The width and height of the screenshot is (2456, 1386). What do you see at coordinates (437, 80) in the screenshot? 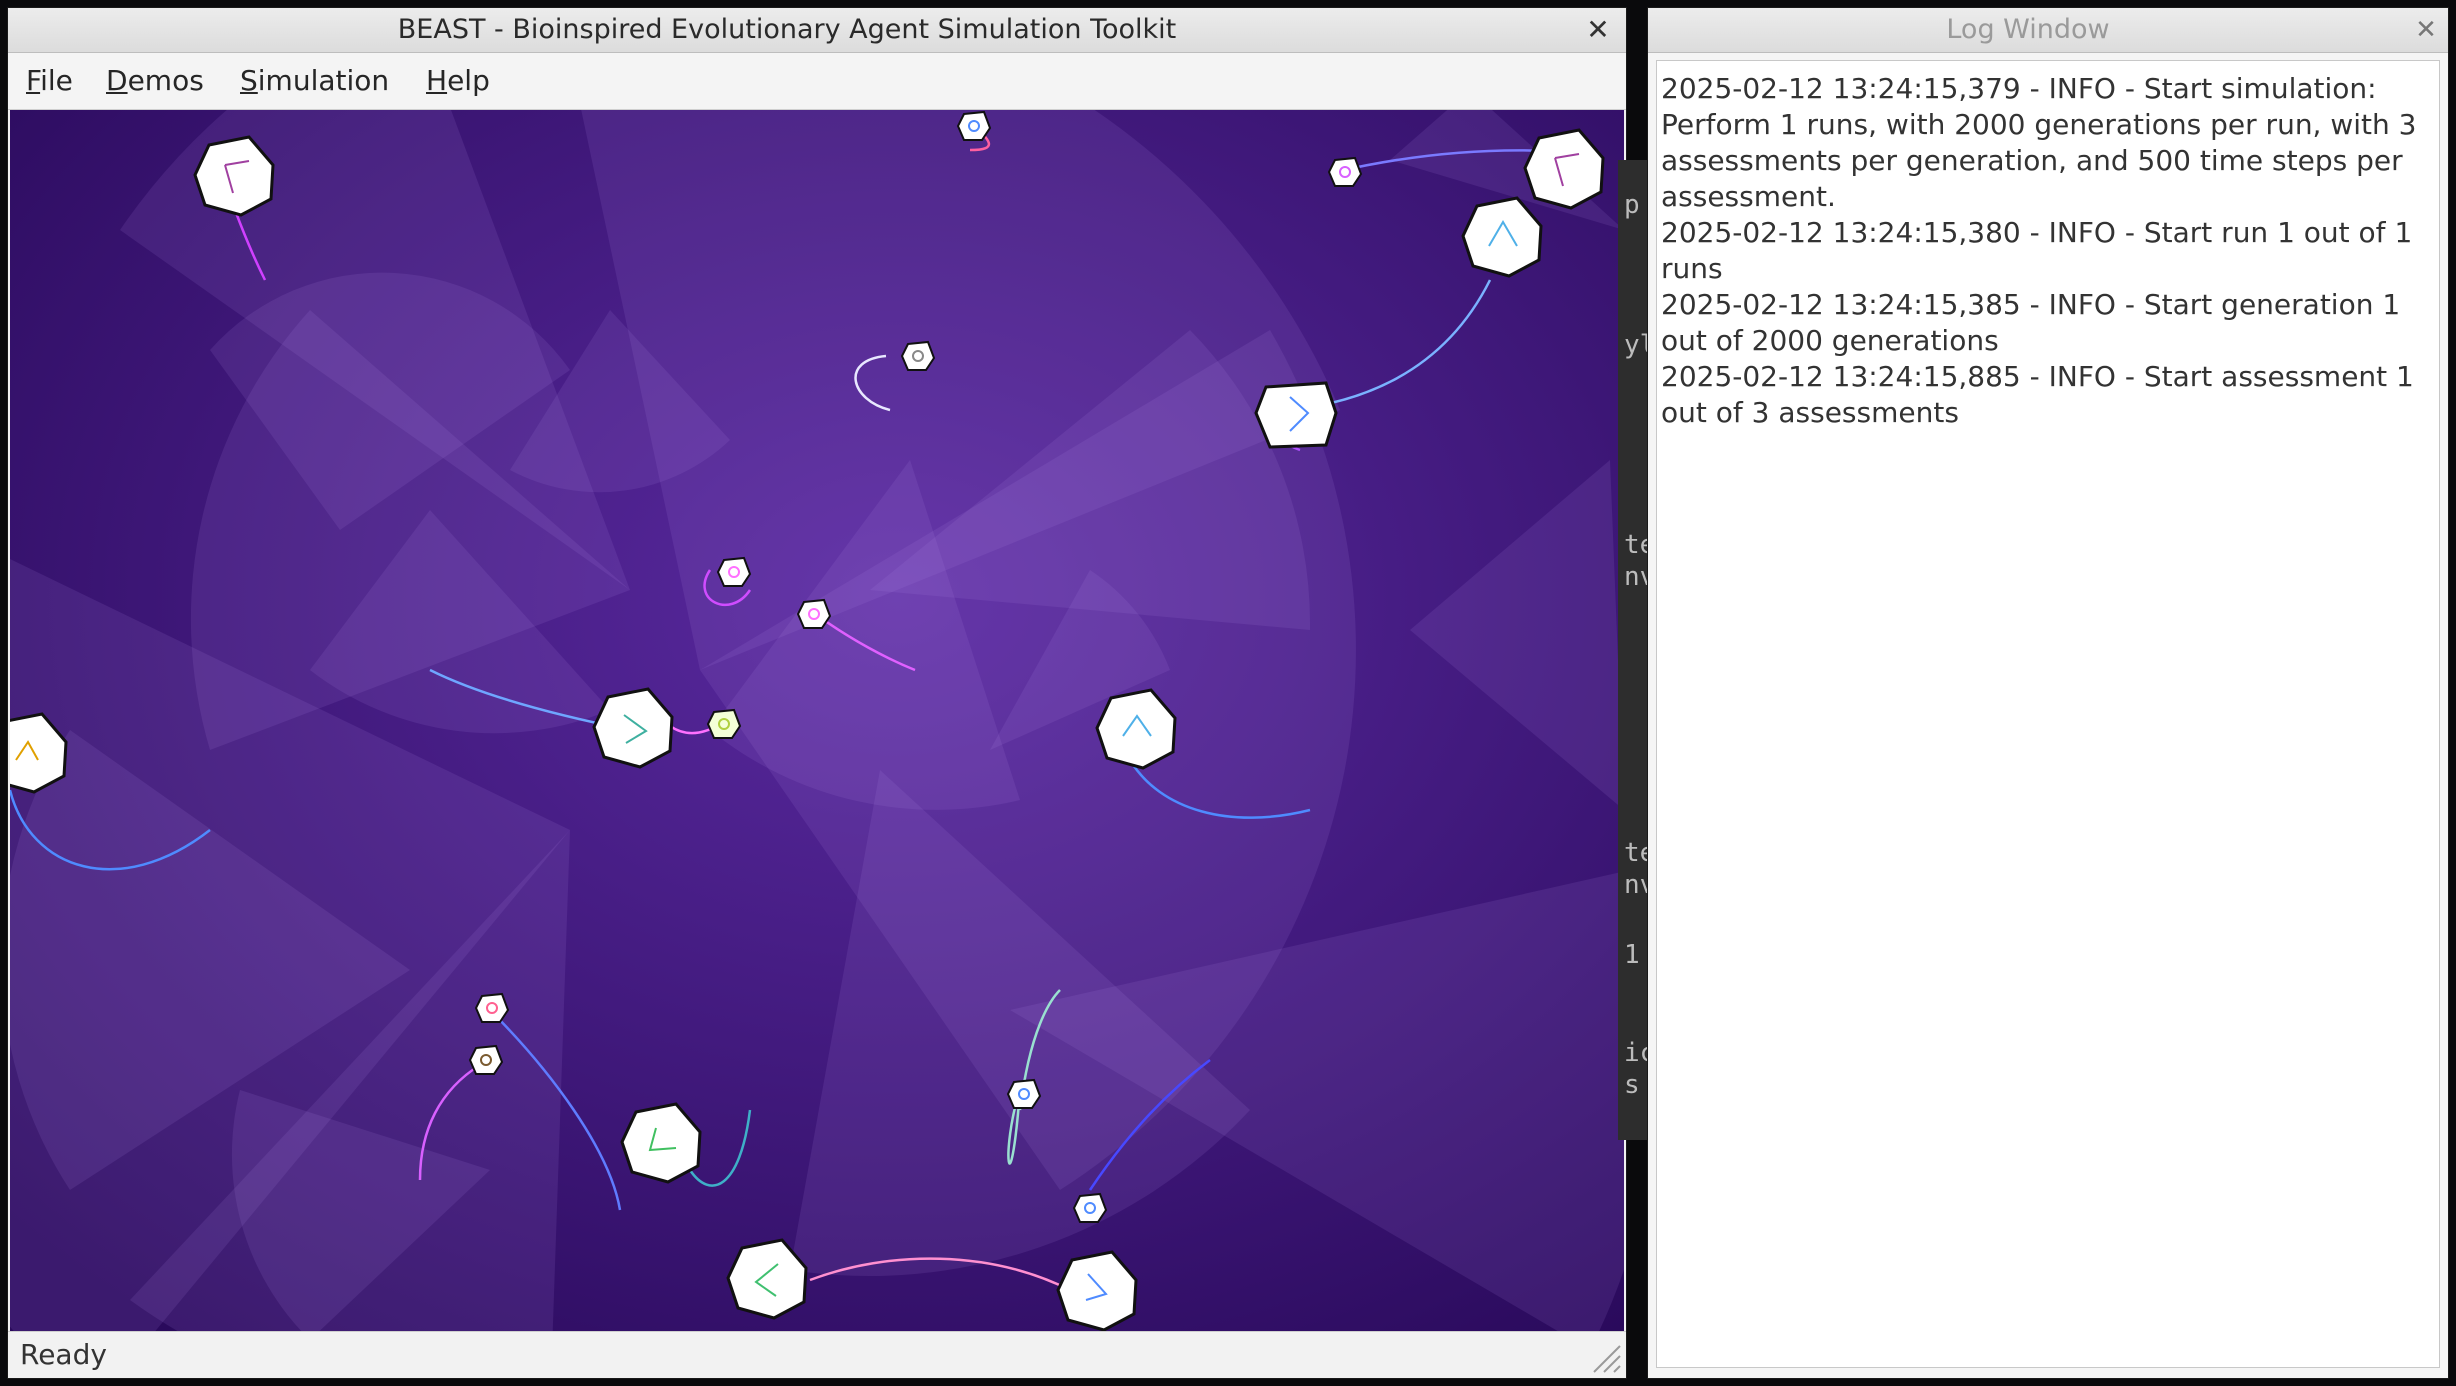
I see `menu-help-mnemonic: H` at bounding box center [437, 80].